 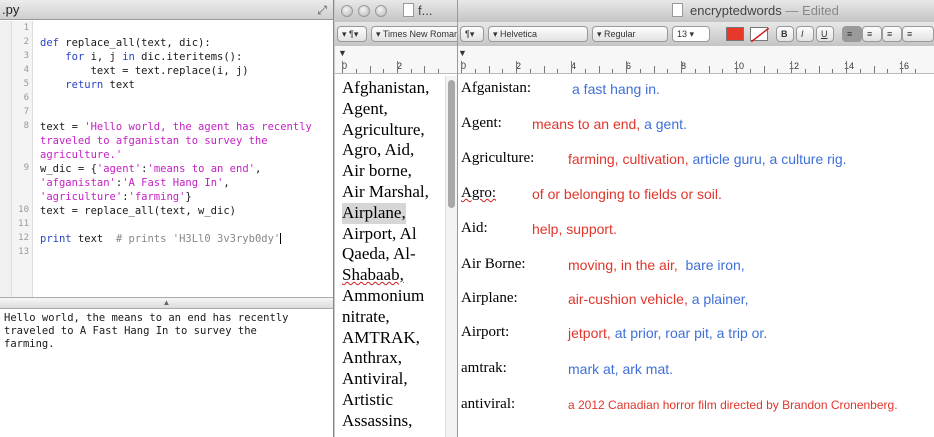 What do you see at coordinates (852, 34) in the screenshot?
I see `align-left-button: ≡` at bounding box center [852, 34].